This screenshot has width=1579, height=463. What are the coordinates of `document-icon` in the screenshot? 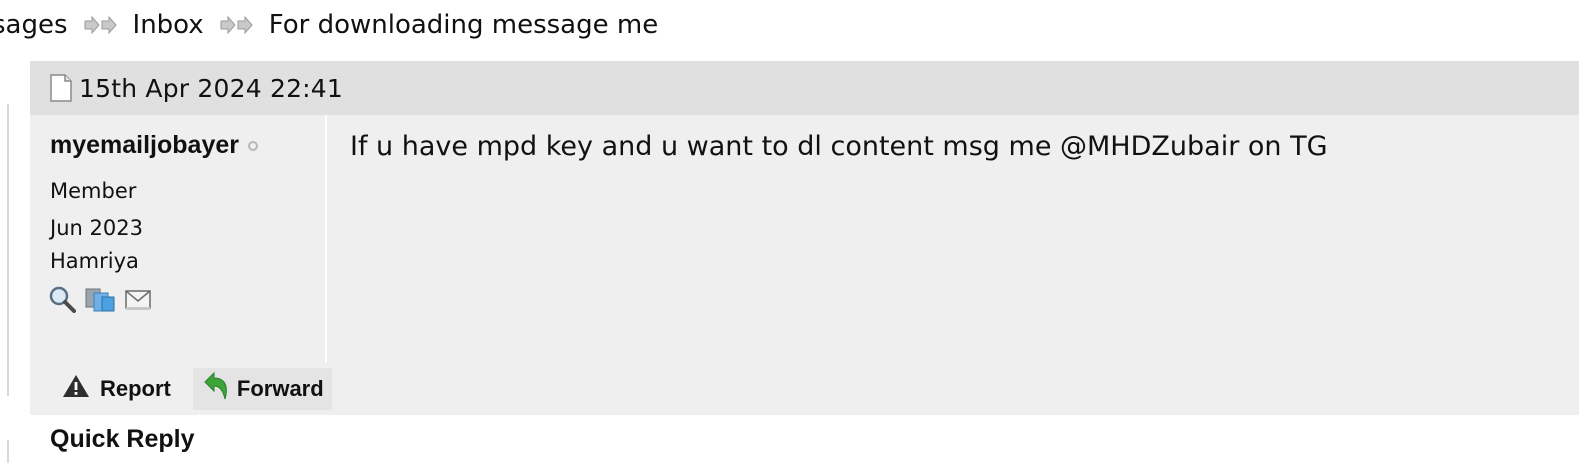 It's located at (61, 88).